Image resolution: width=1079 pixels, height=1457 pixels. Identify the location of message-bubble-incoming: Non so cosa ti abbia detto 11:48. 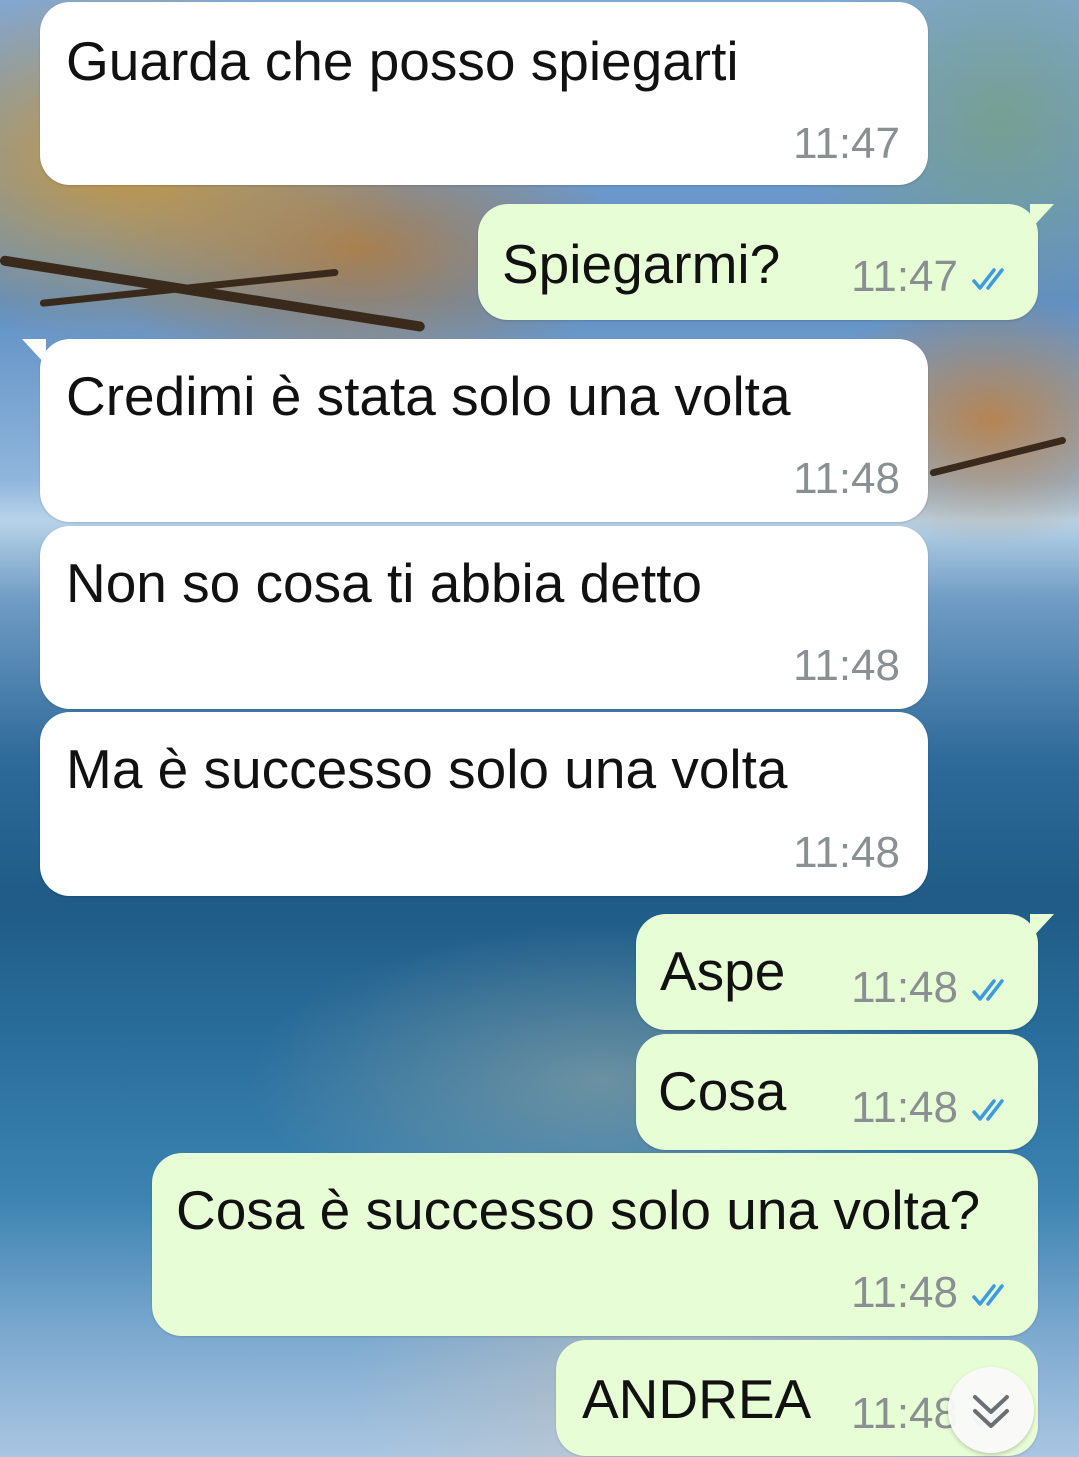
(484, 617).